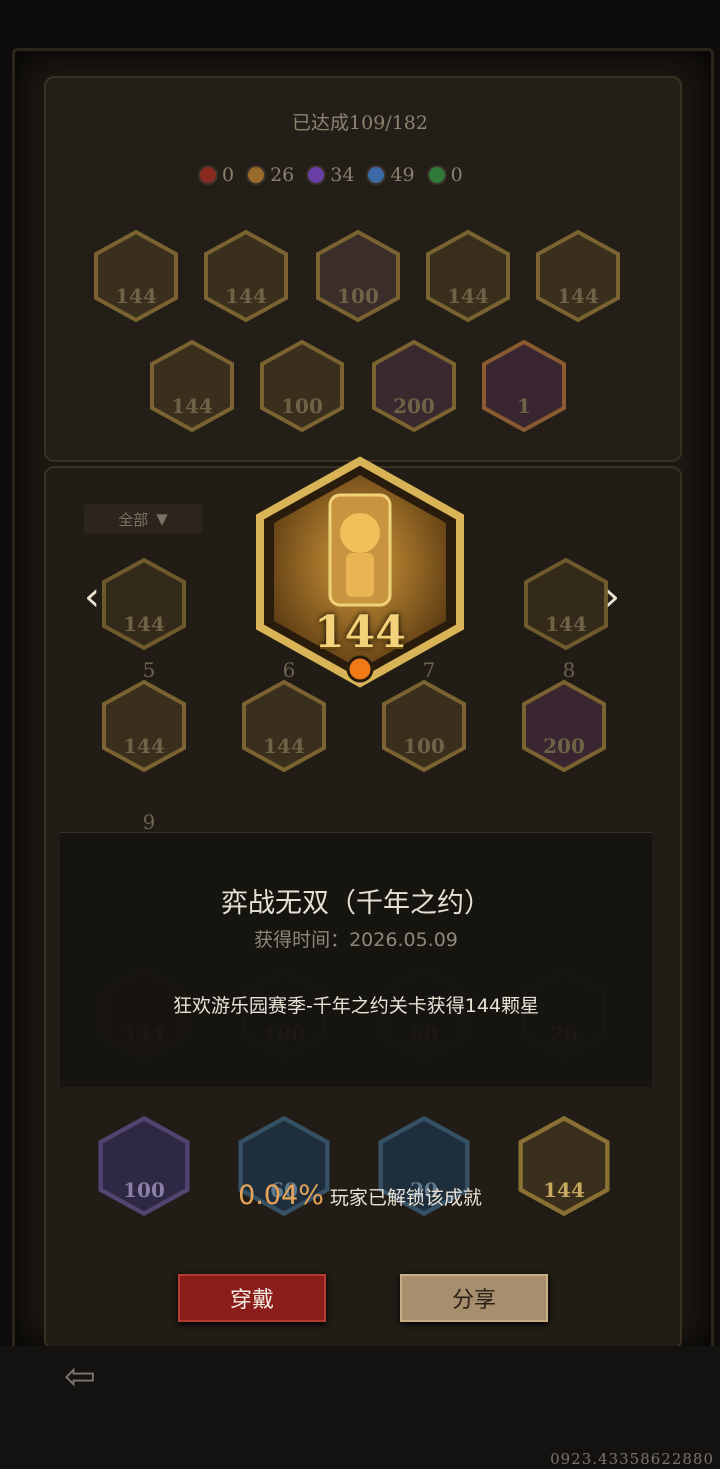  Describe the element at coordinates (356, 940) in the screenshot. I see `achievement-time: 获得时间：2026.05.09` at that location.